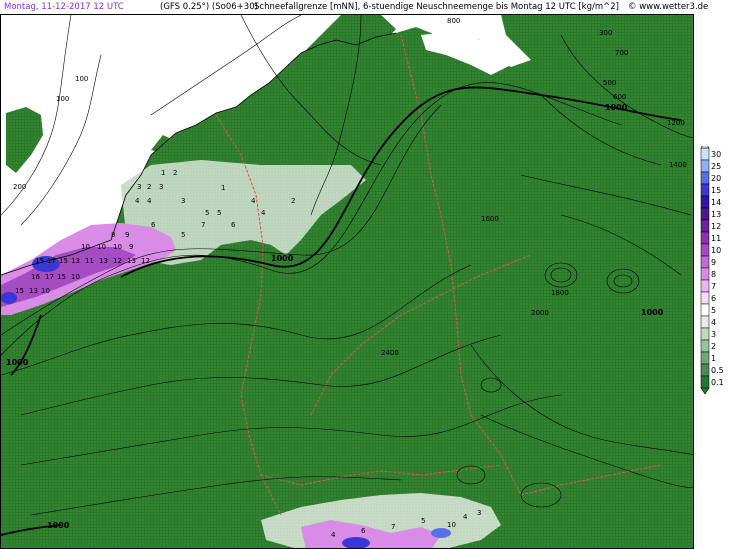 Image resolution: width=732 pixels, height=549 pixels. I want to click on legend-arrow-top, so click(705, 145).